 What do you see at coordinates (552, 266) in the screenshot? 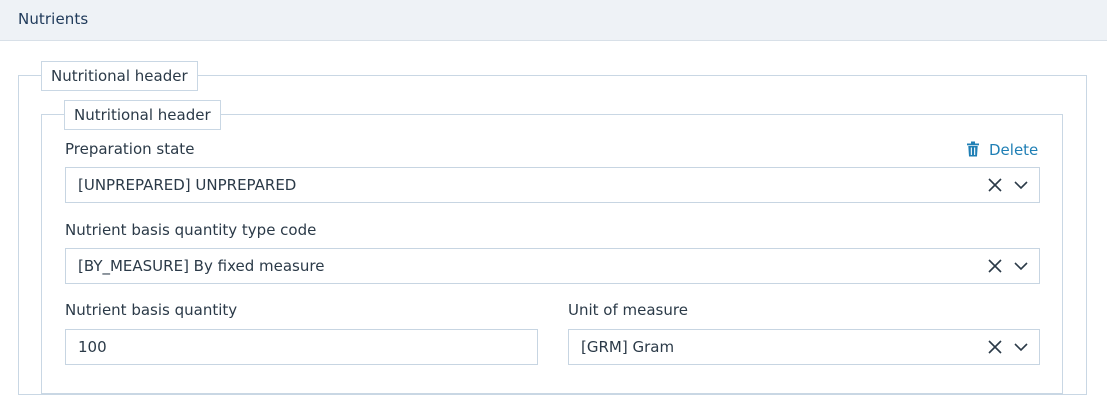
I see `basis-quantity-type-select: [BY_MEASURE] By fixed measure` at bounding box center [552, 266].